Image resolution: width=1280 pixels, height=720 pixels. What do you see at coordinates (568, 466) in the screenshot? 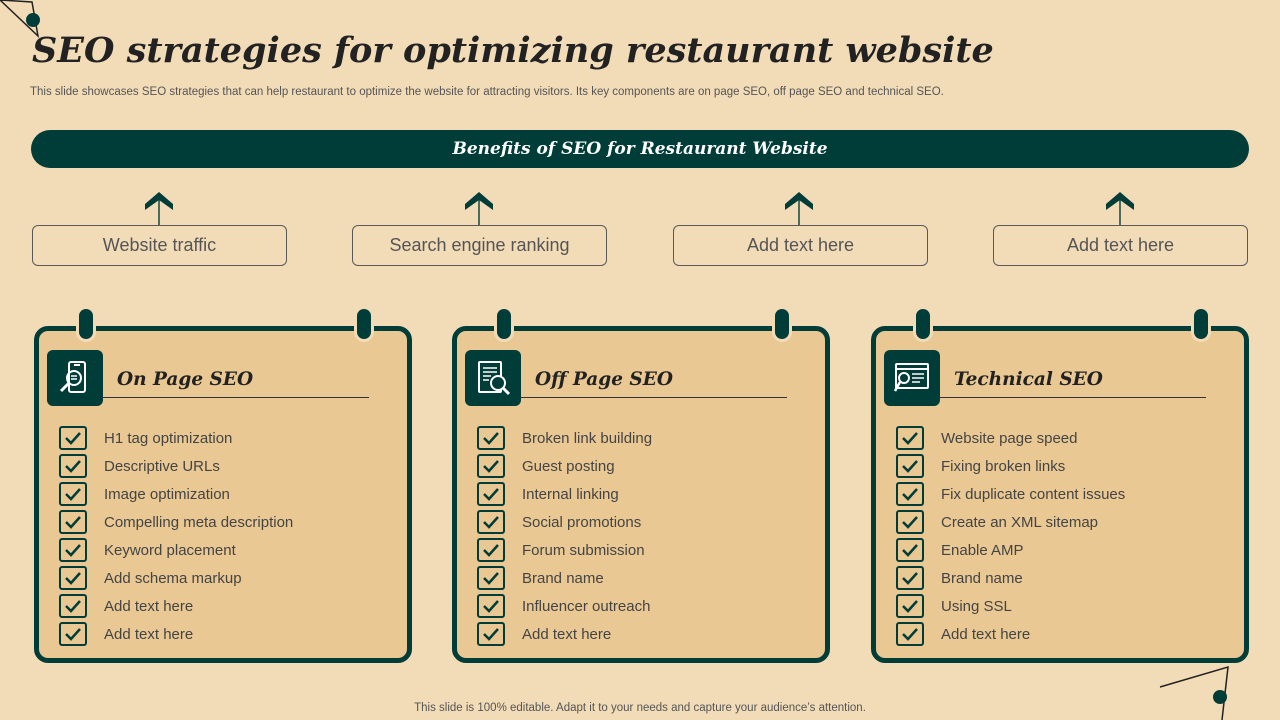
I see `list-item-label: Guest posting` at bounding box center [568, 466].